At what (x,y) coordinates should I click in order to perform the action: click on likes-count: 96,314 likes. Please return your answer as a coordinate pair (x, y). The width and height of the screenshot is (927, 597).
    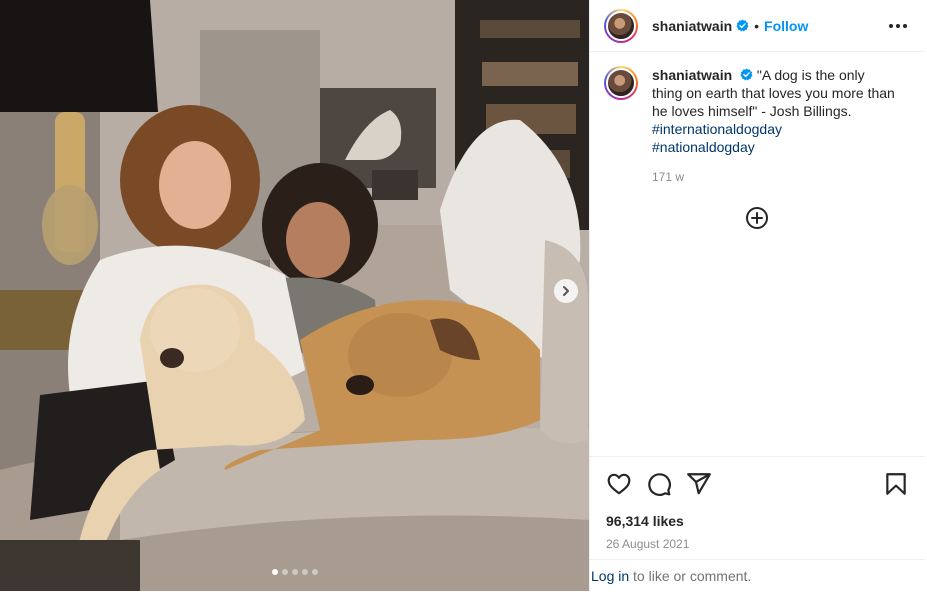
    Looking at the image, I should click on (757, 513).